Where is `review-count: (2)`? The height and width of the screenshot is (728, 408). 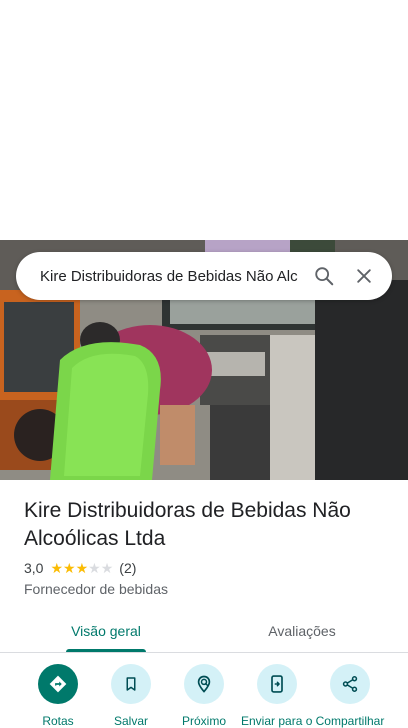
review-count: (2) is located at coordinates (128, 568).